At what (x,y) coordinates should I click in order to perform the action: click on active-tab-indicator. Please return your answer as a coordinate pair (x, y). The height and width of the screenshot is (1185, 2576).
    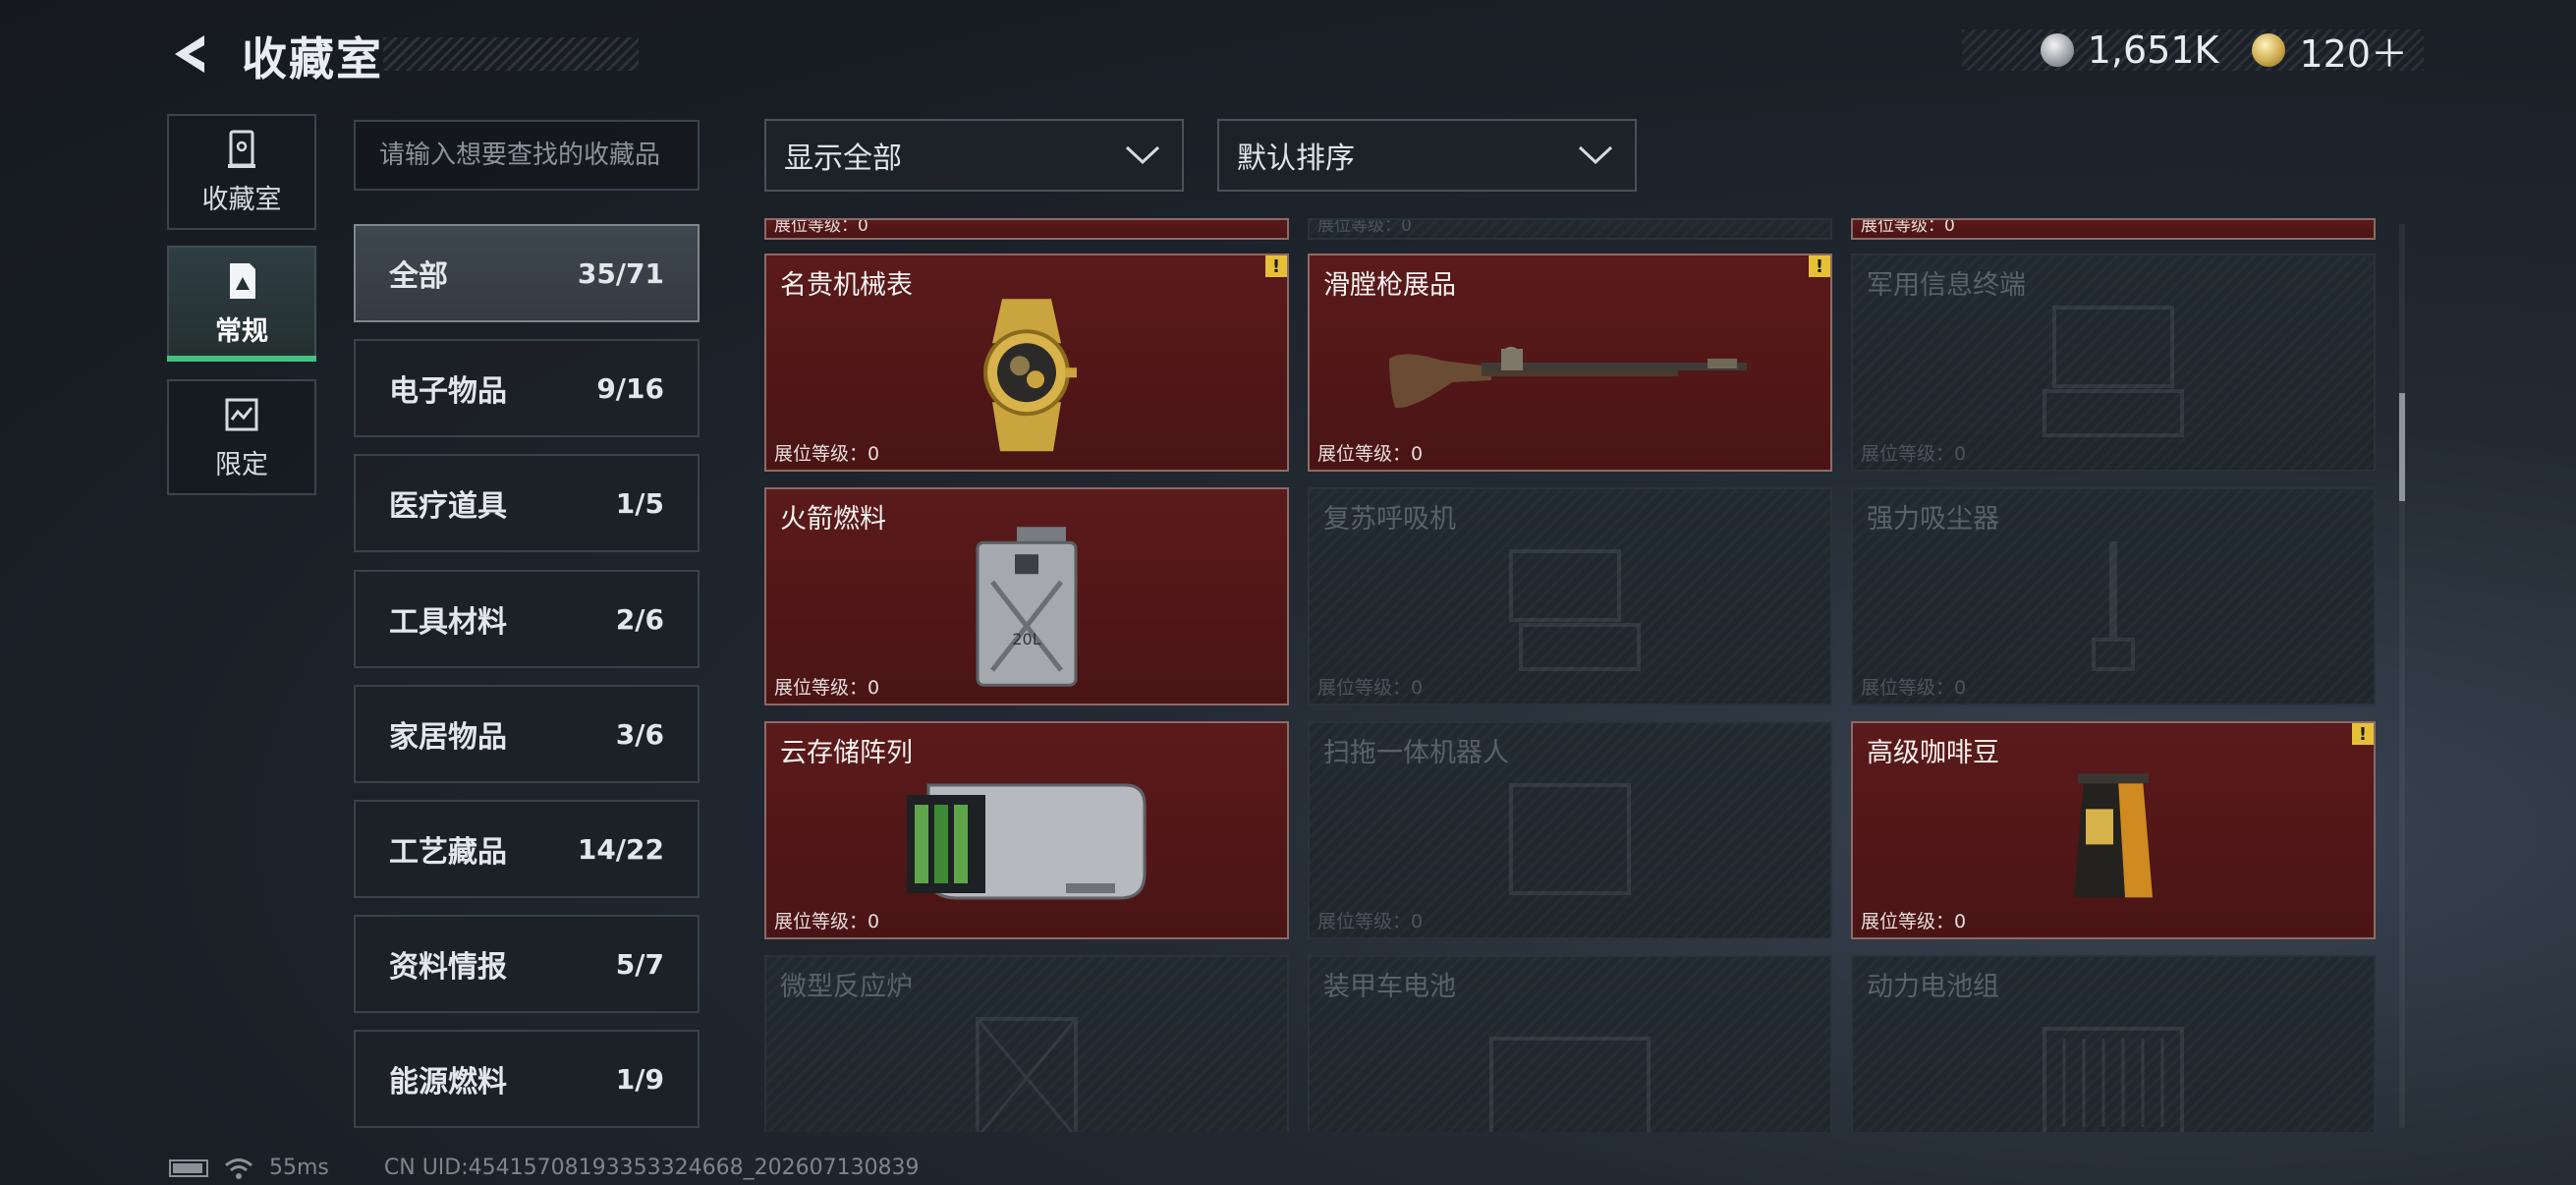
    Looking at the image, I should click on (241, 359).